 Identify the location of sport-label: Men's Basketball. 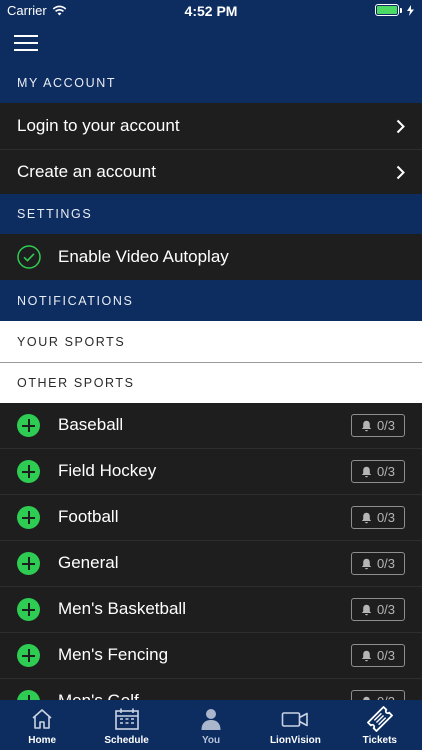
(122, 608).